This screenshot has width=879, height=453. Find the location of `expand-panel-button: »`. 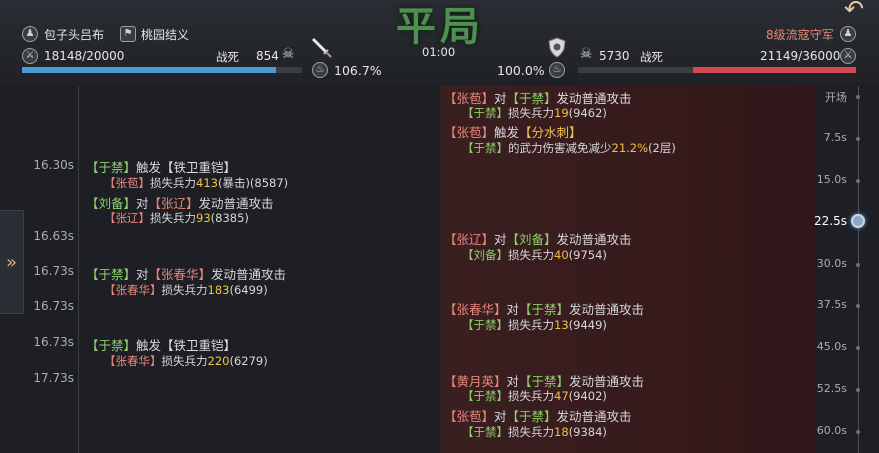

expand-panel-button: » is located at coordinates (12, 262).